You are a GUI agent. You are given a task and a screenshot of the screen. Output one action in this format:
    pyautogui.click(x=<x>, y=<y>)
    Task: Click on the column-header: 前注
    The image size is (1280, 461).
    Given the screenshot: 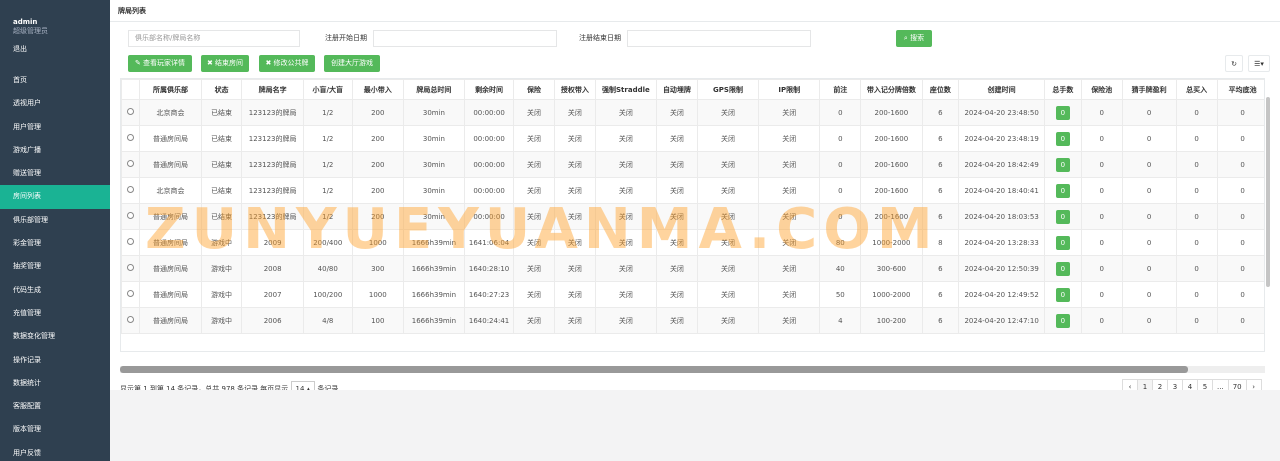 What is the action you would take?
    pyautogui.click(x=840, y=89)
    